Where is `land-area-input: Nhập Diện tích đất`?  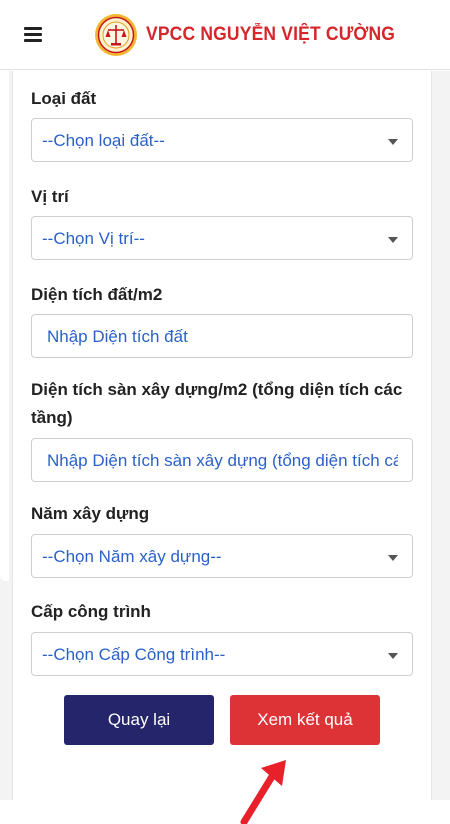 land-area-input: Nhập Diện tích đất is located at coordinates (222, 336).